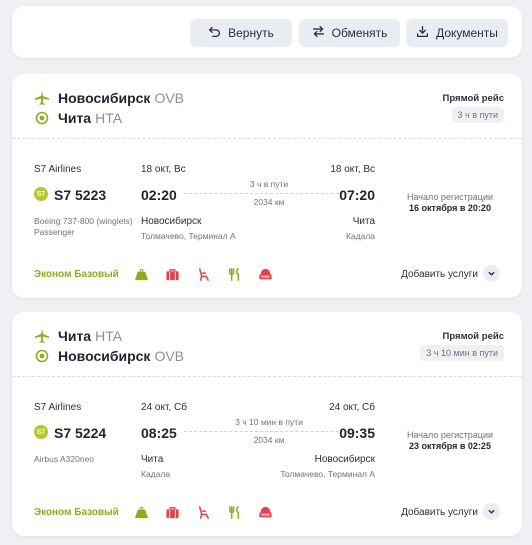  Describe the element at coordinates (422, 33) in the screenshot. I see `download-icon` at that location.